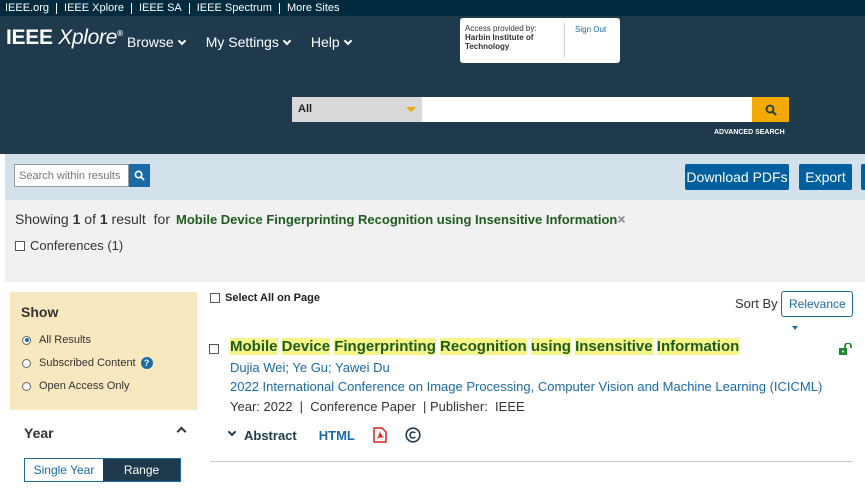 The height and width of the screenshot is (489, 865). Describe the element at coordinates (245, 406) in the screenshot. I see `year-label: Year:` at that location.